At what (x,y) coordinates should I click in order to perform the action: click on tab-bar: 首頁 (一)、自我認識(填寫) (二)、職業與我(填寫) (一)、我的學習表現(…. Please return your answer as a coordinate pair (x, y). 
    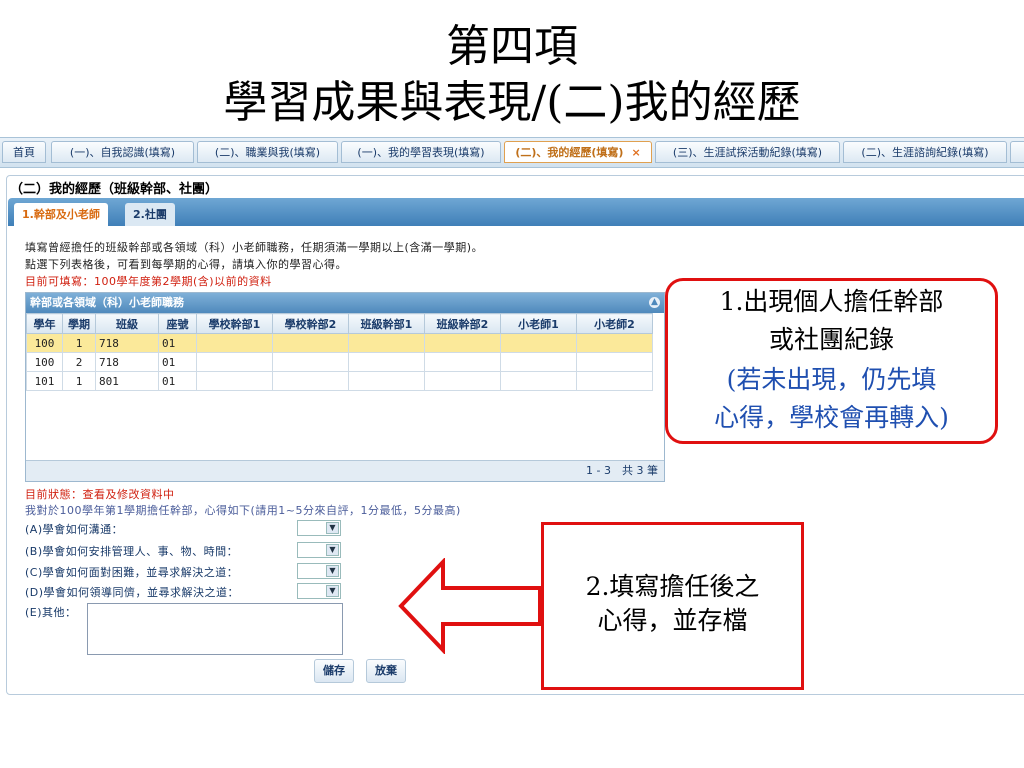
    Looking at the image, I should click on (512, 152).